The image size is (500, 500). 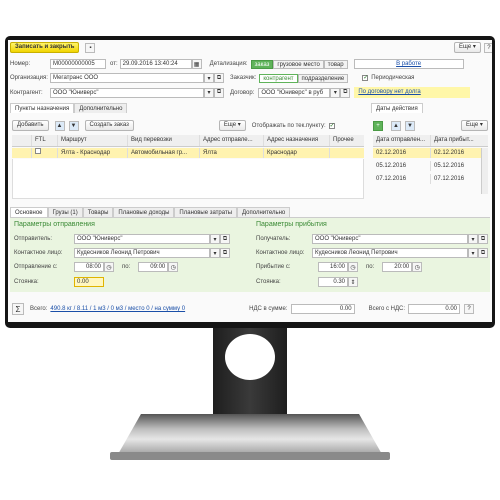 I want to click on show-current-label: Отображать по тек.пункту:, so click(x=288, y=125).